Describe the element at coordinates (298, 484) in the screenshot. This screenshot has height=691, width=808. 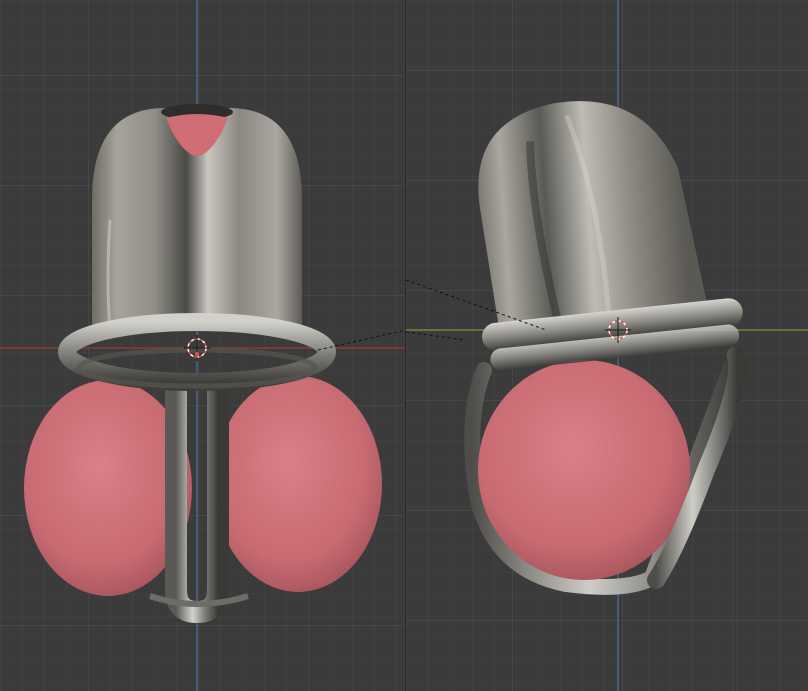
I see `sphere-right` at that location.